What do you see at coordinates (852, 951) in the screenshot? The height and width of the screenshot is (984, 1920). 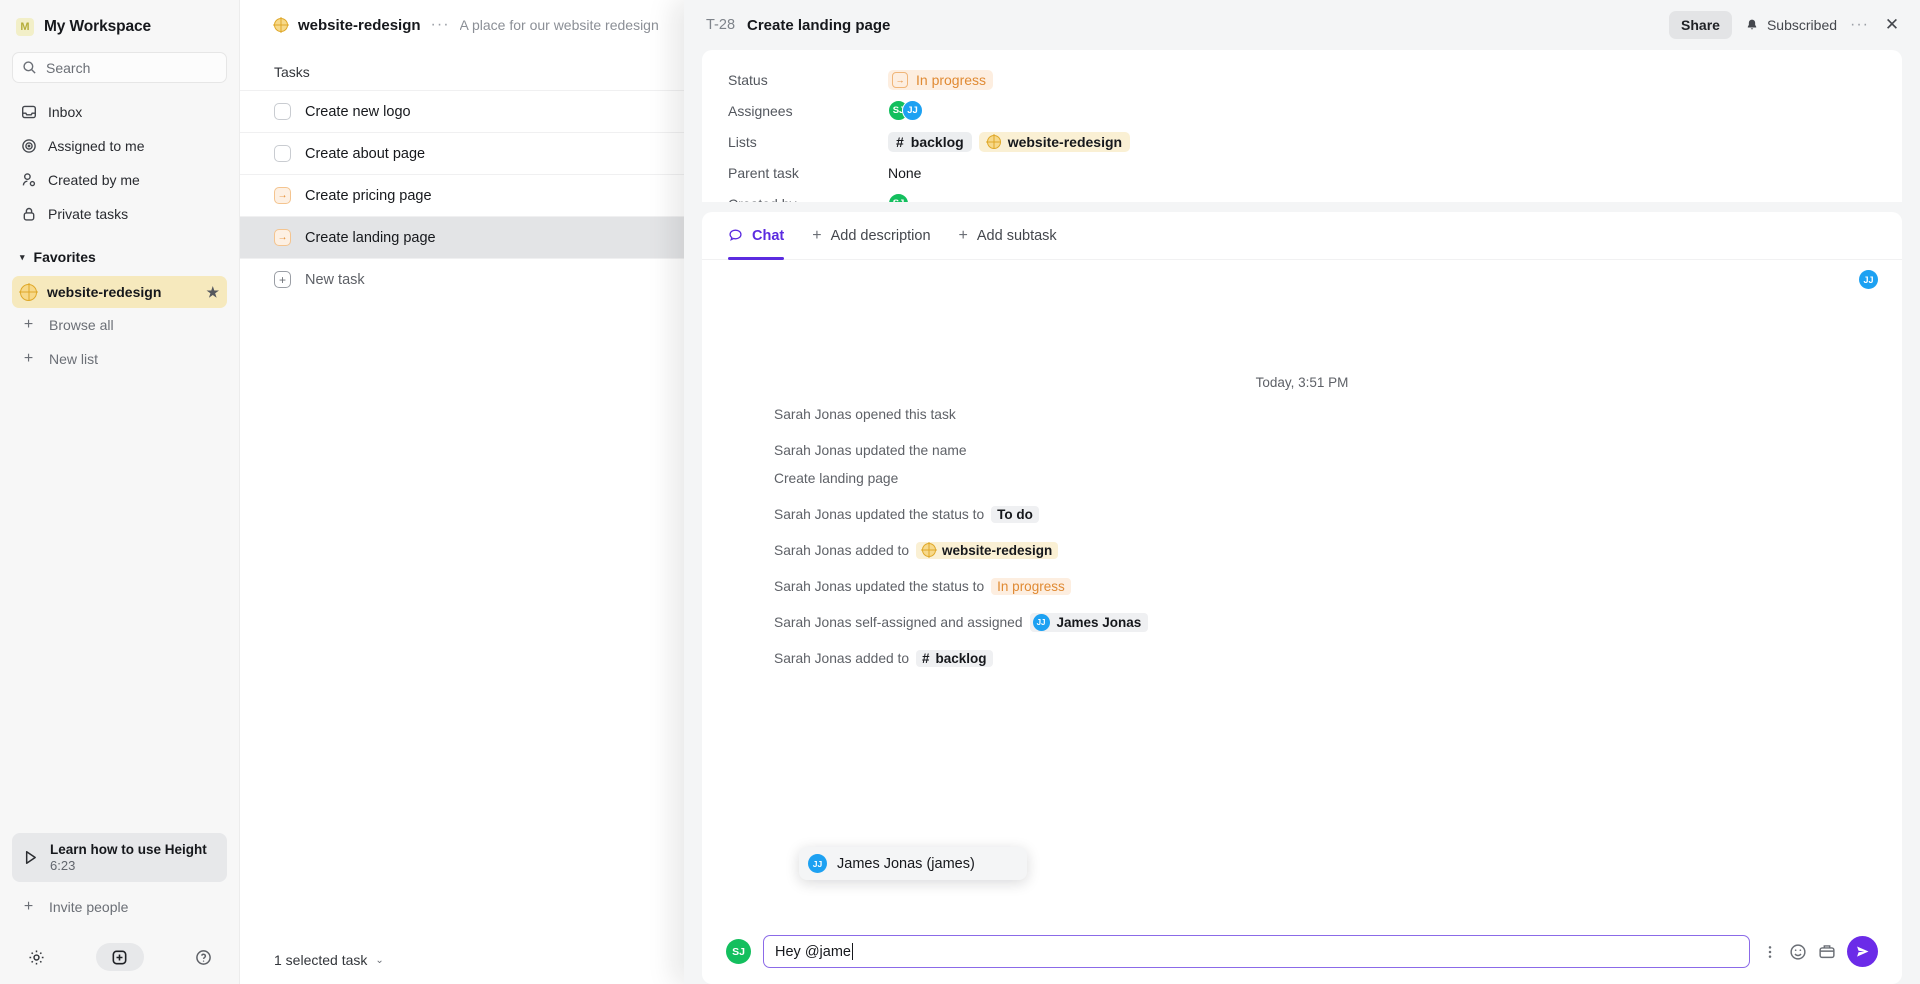 I see `text-caret` at bounding box center [852, 951].